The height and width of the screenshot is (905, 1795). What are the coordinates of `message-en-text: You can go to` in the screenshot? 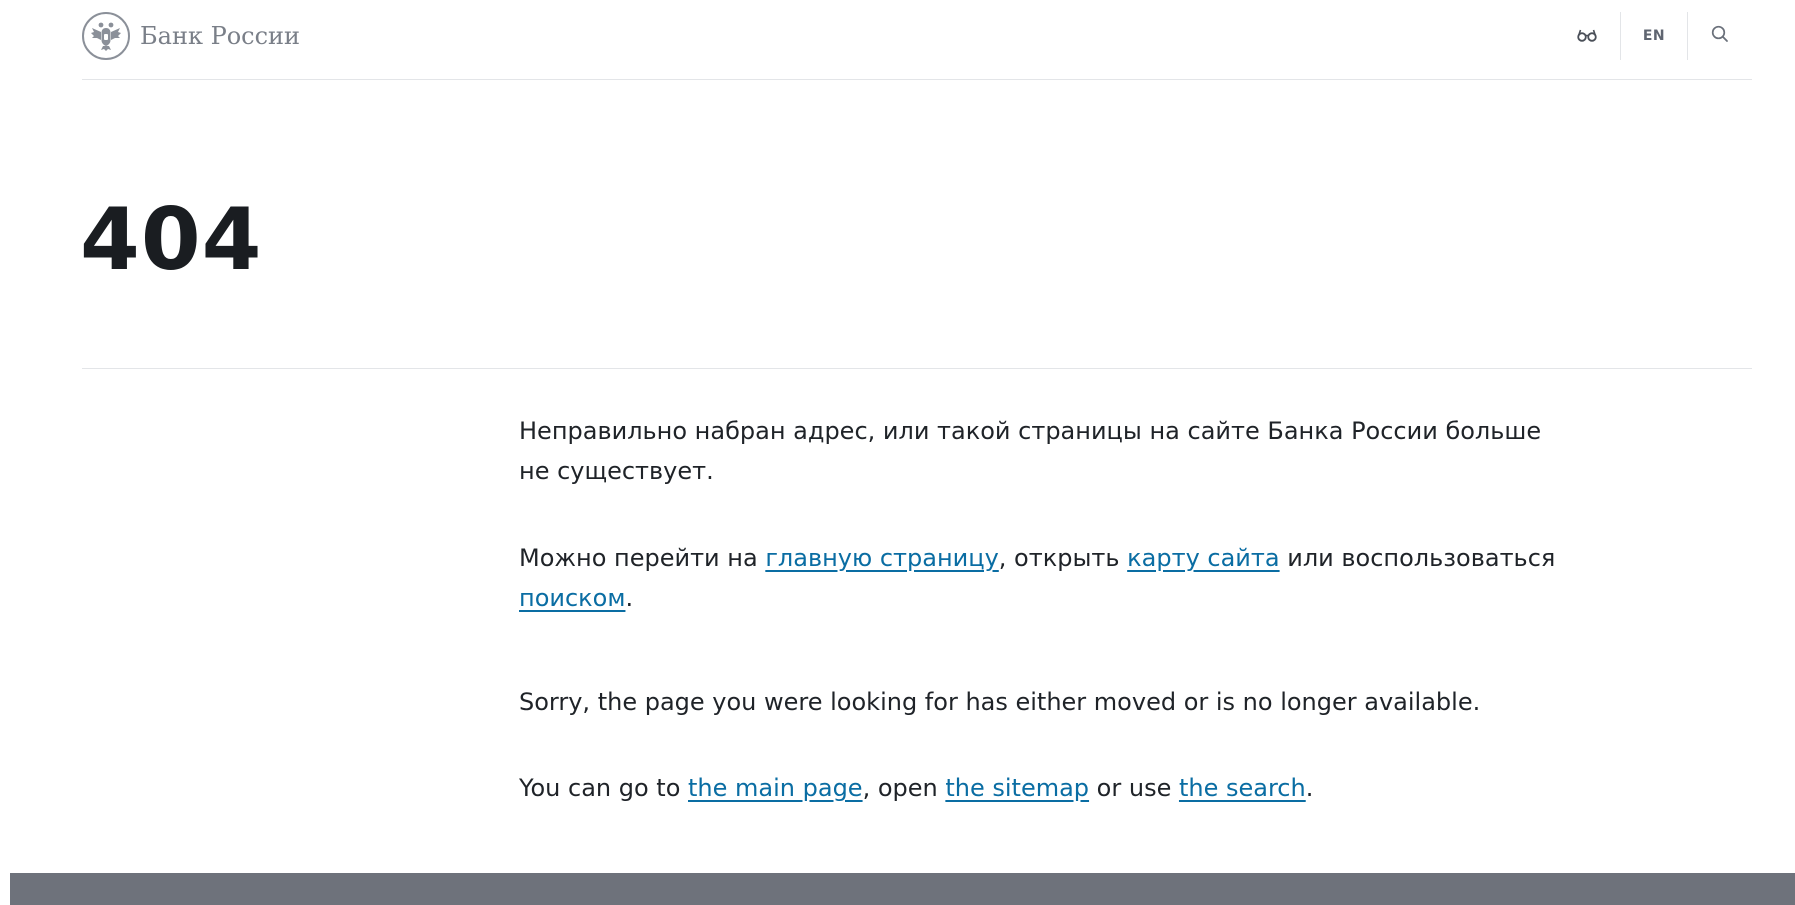 It's located at (604, 788).